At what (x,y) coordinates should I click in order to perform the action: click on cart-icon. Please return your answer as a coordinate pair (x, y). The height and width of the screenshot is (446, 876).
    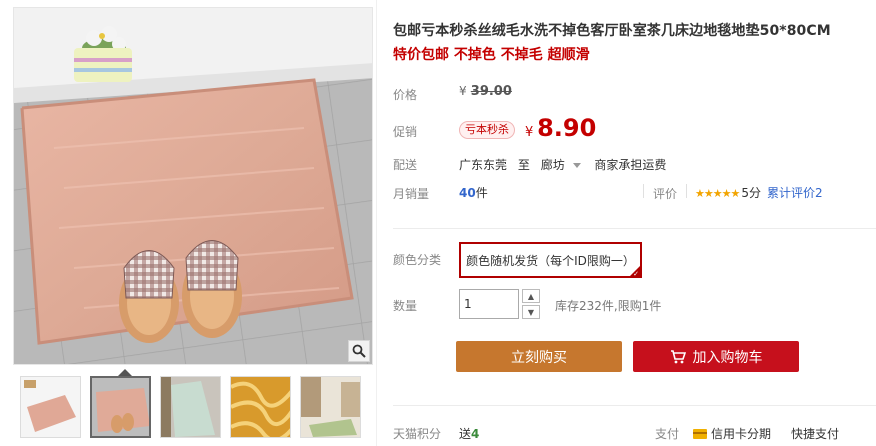
    Looking at the image, I should click on (678, 356).